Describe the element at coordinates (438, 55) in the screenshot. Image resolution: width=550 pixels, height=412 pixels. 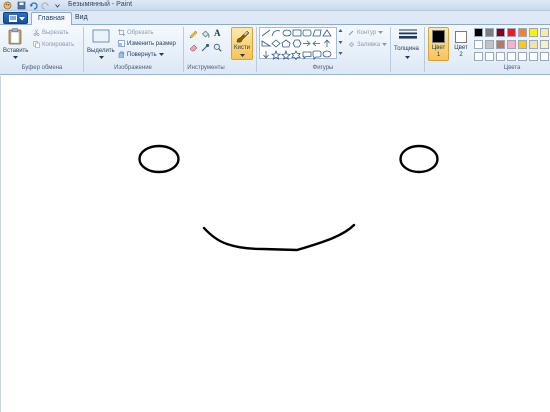
I see `color1-number: 1` at that location.